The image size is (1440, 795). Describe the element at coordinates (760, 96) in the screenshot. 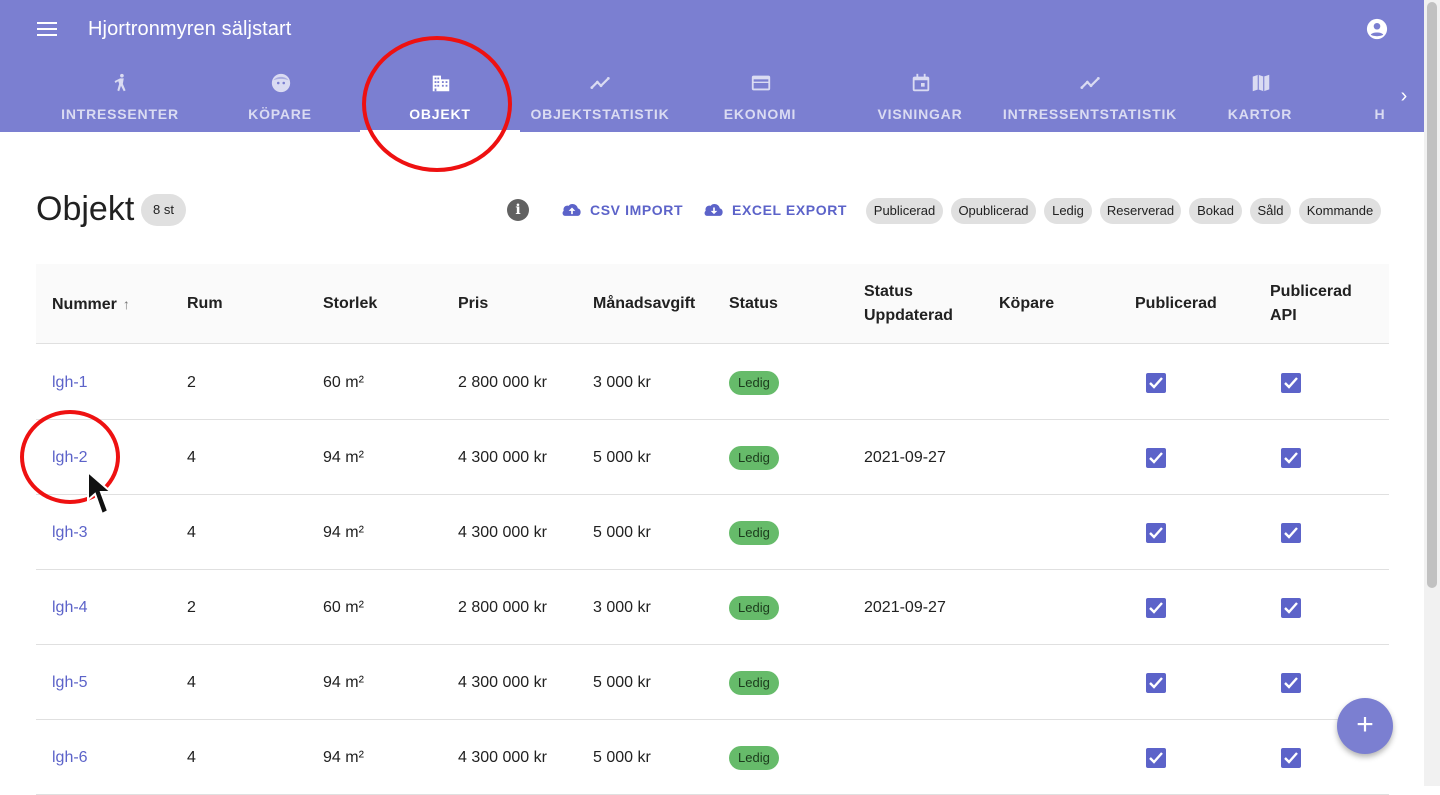

I see `tab-ekonomi: EKONOMI` at that location.